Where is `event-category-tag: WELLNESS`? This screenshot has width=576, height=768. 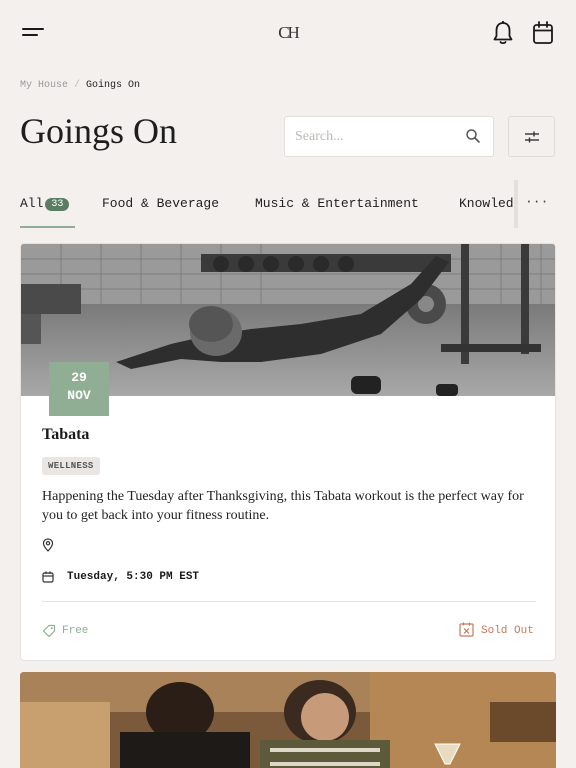 event-category-tag: WELLNESS is located at coordinates (71, 466).